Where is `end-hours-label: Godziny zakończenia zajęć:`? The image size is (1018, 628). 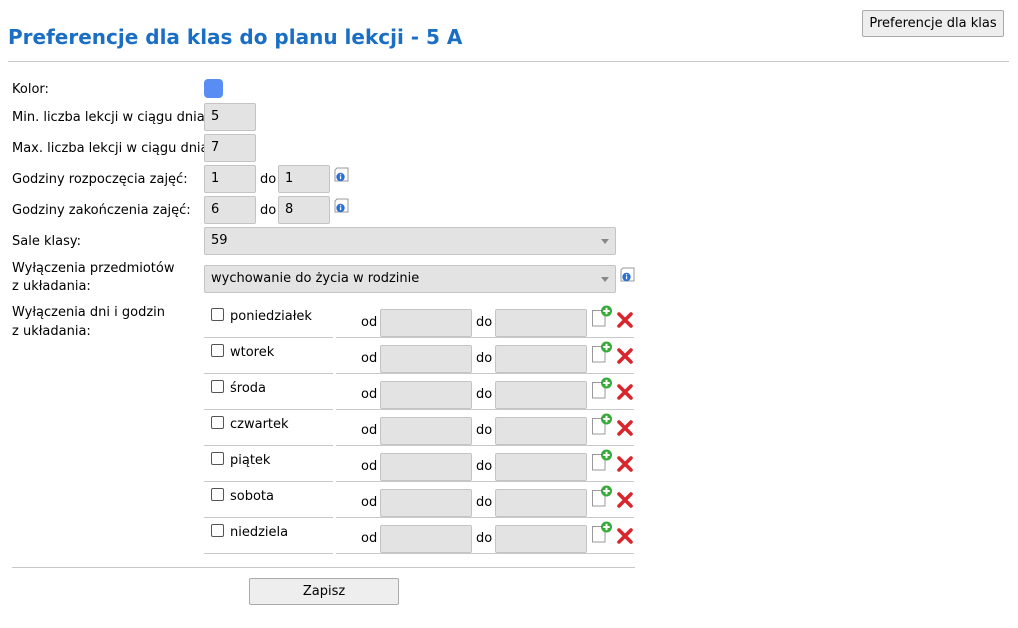 end-hours-label: Godziny zakończenia zajęć: is located at coordinates (101, 210).